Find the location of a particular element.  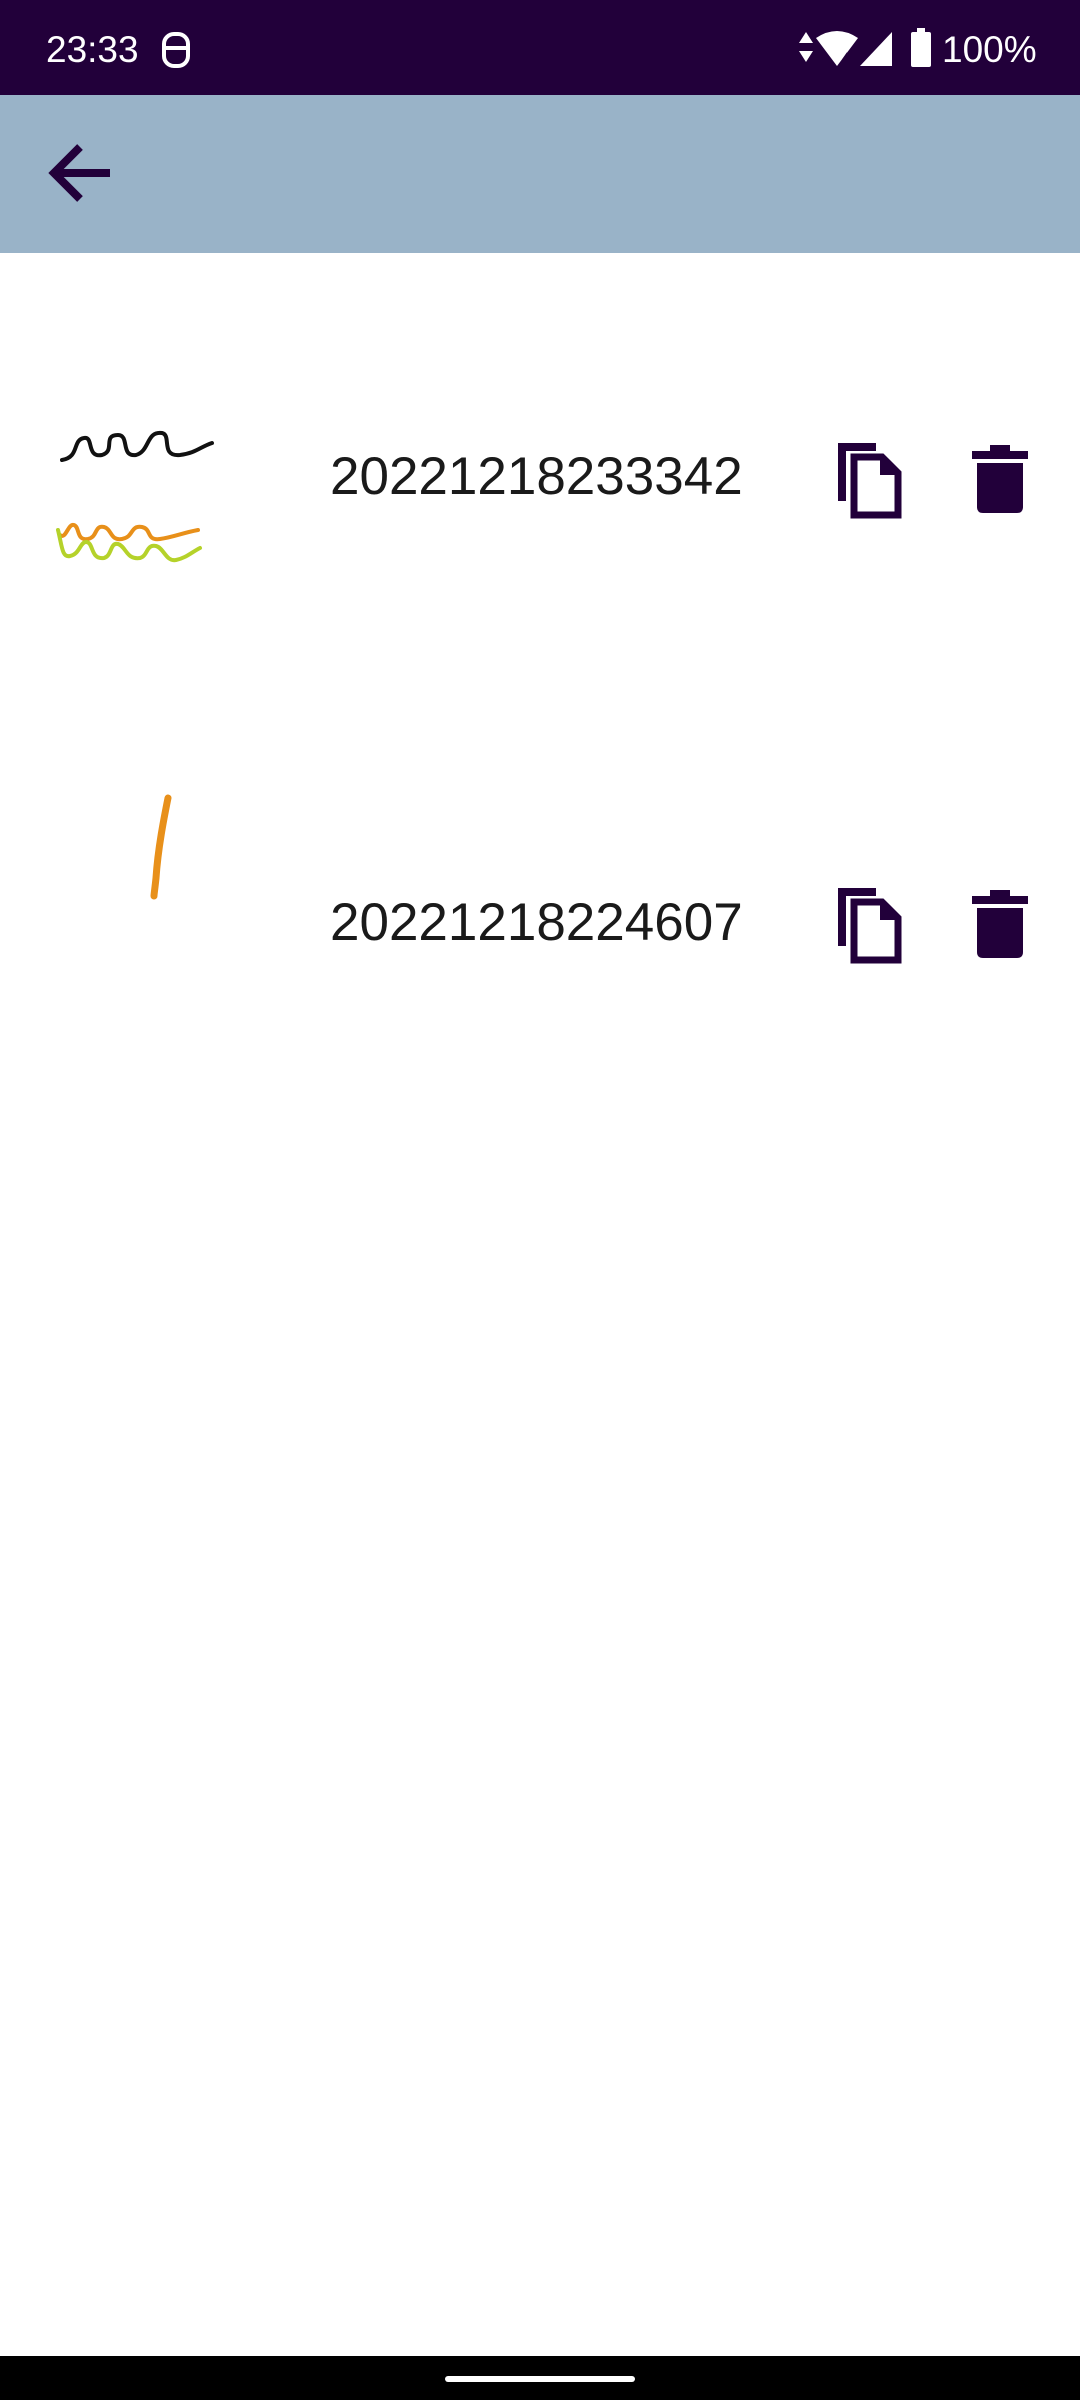

status-time: 23:33 is located at coordinates (92, 49).